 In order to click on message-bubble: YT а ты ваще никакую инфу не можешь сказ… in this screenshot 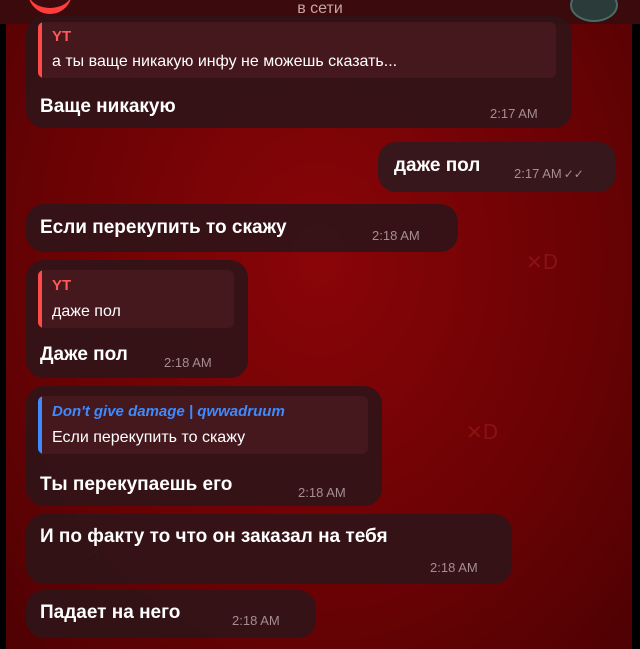, I will do `click(299, 72)`.